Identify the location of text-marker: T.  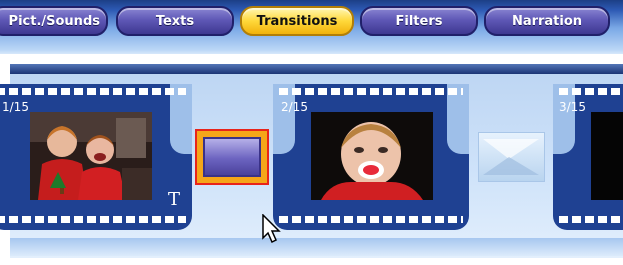
(173, 199).